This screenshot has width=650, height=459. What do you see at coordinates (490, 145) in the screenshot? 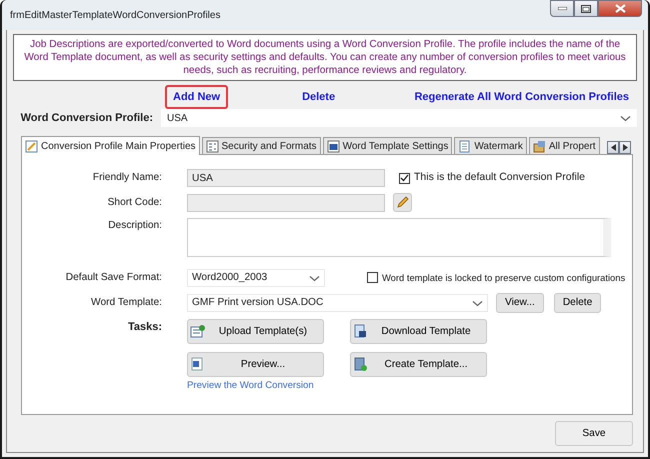
I see `tab: Watermark` at bounding box center [490, 145].